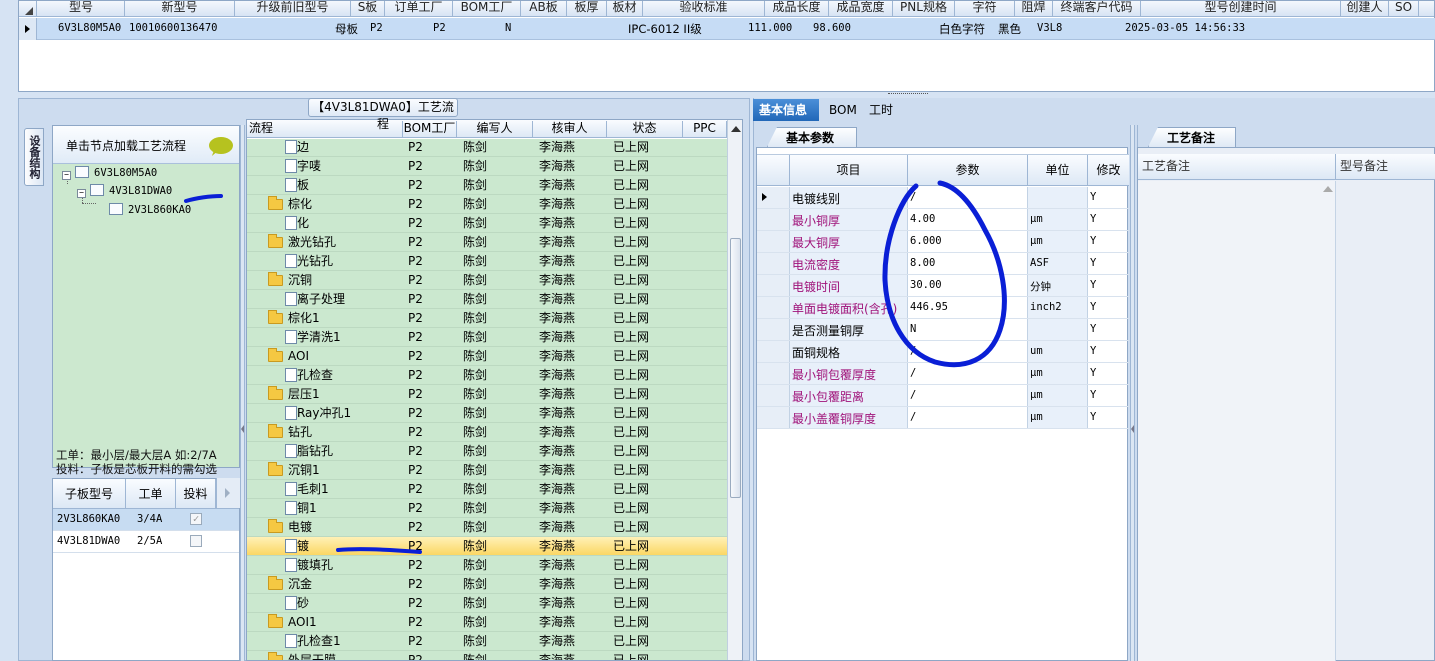 The image size is (1435, 661). What do you see at coordinates (242, 393) in the screenshot?
I see `panel-splitter` at bounding box center [242, 393].